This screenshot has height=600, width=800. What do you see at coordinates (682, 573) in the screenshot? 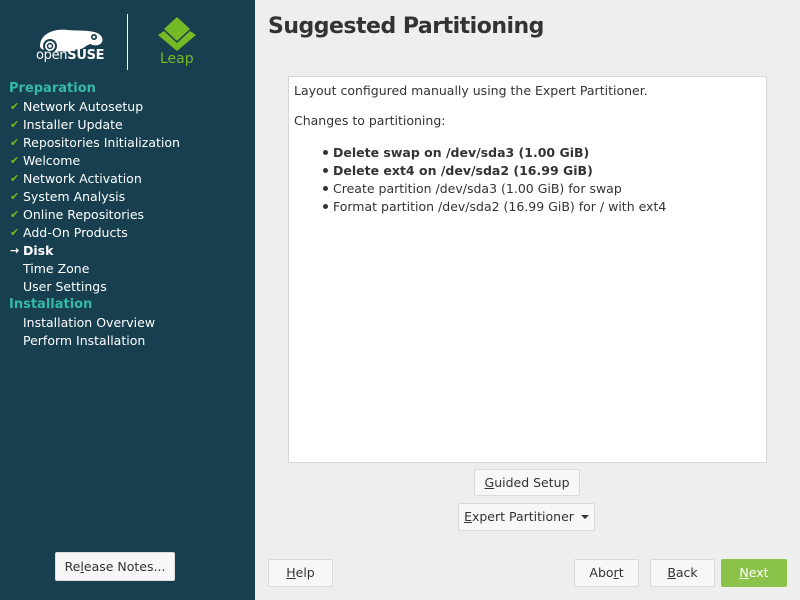
I see `back-button: Back` at bounding box center [682, 573].